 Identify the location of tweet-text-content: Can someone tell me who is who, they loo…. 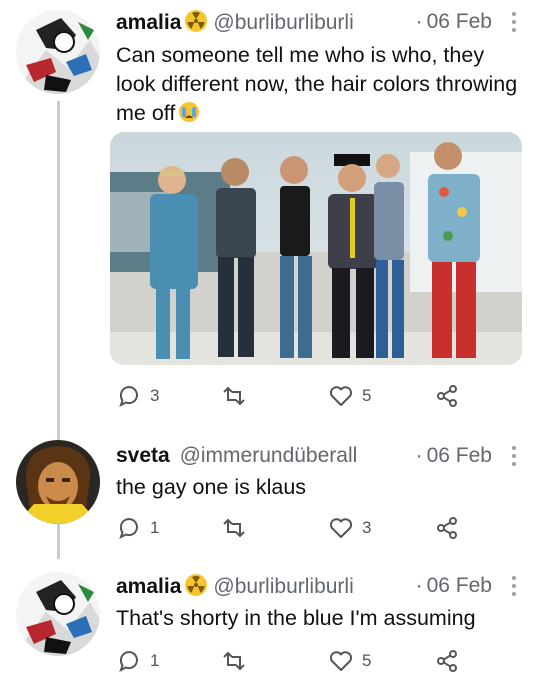
(317, 84).